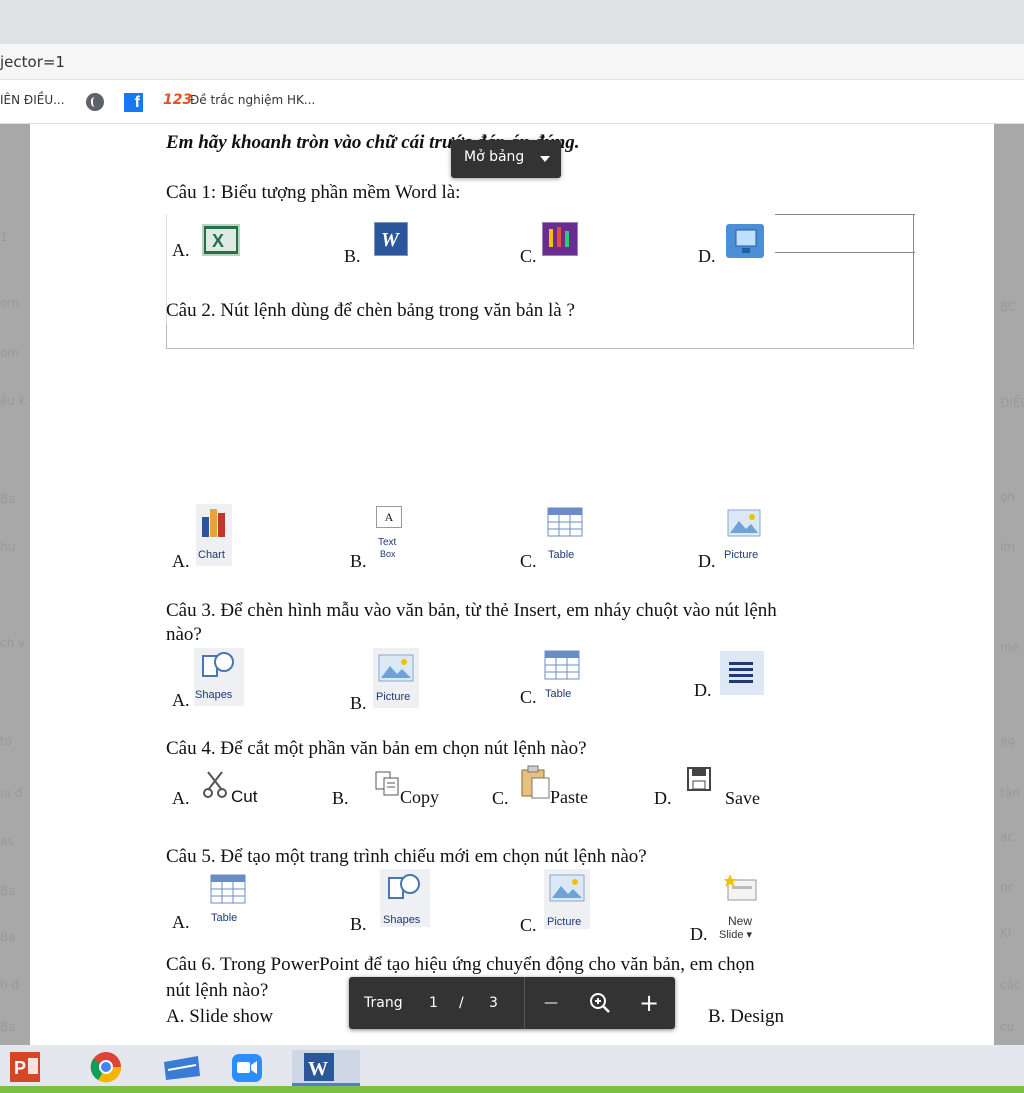 This screenshot has height=1093, width=1024. What do you see at coordinates (742, 798) in the screenshot?
I see `save-label: Save` at bounding box center [742, 798].